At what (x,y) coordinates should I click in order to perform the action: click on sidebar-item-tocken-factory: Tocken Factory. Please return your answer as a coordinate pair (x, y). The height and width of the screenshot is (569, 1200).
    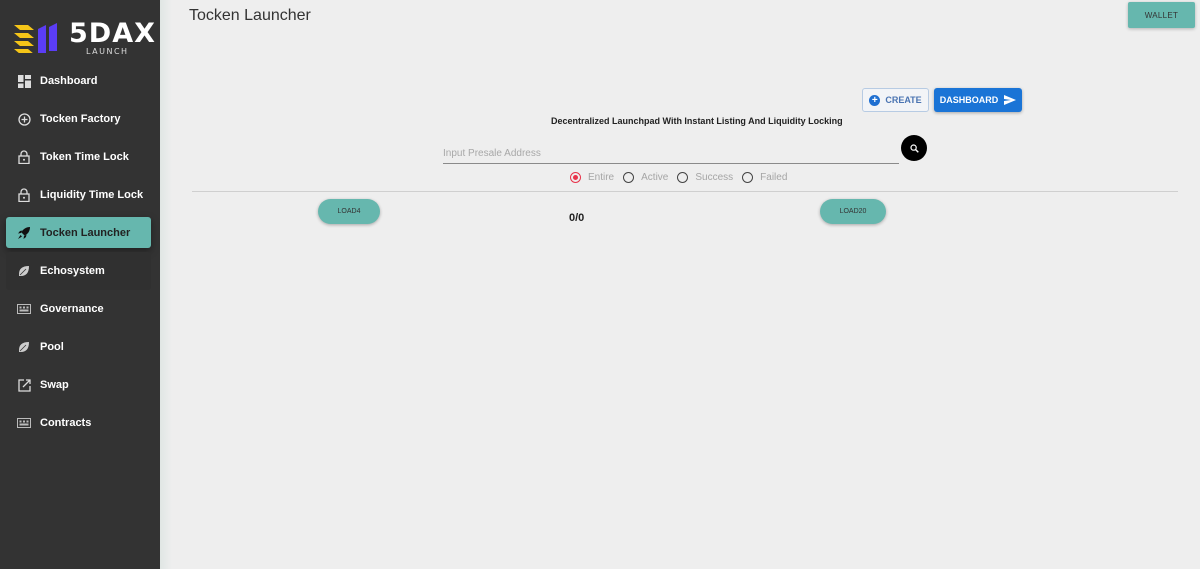
    Looking at the image, I should click on (80, 119).